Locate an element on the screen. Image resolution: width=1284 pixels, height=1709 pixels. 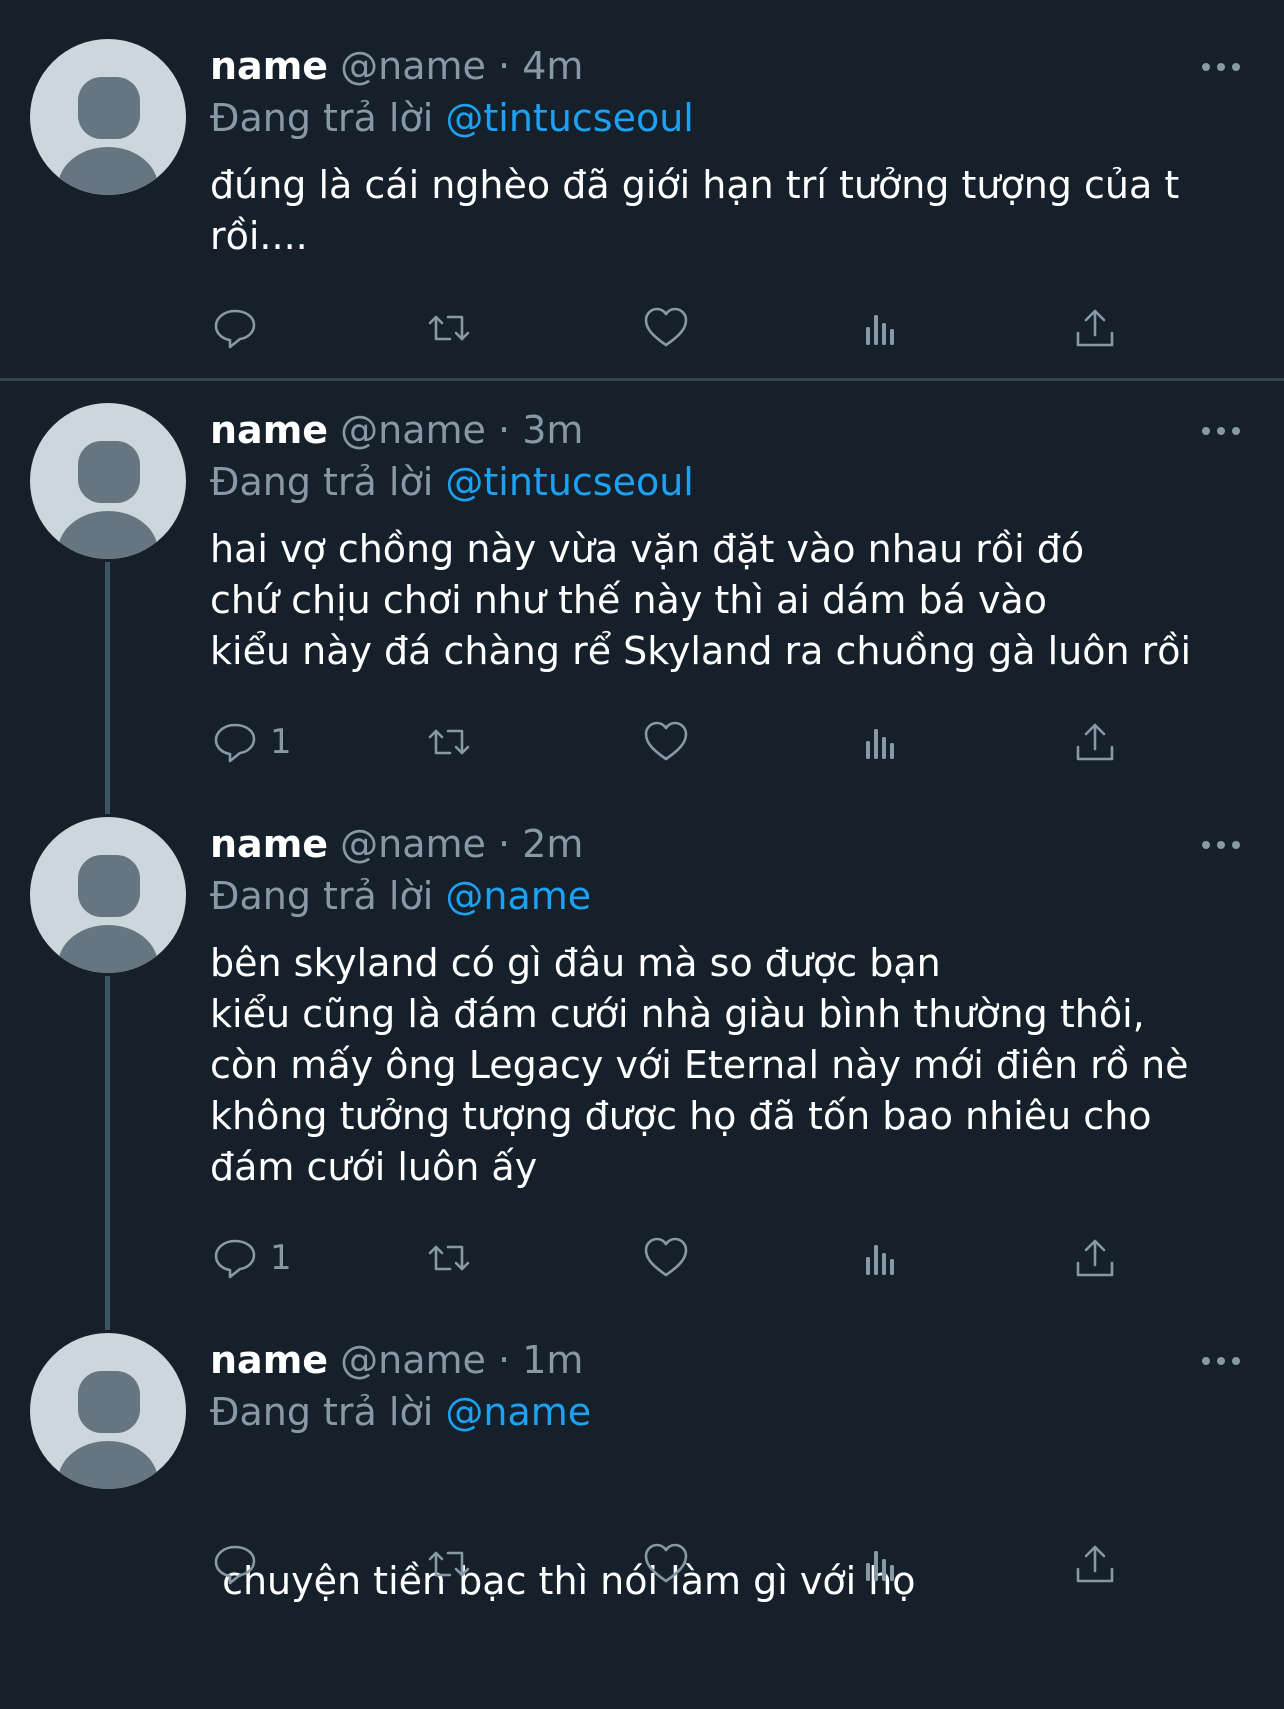
tweet-header: name @name · 4m is located at coordinates (396, 66).